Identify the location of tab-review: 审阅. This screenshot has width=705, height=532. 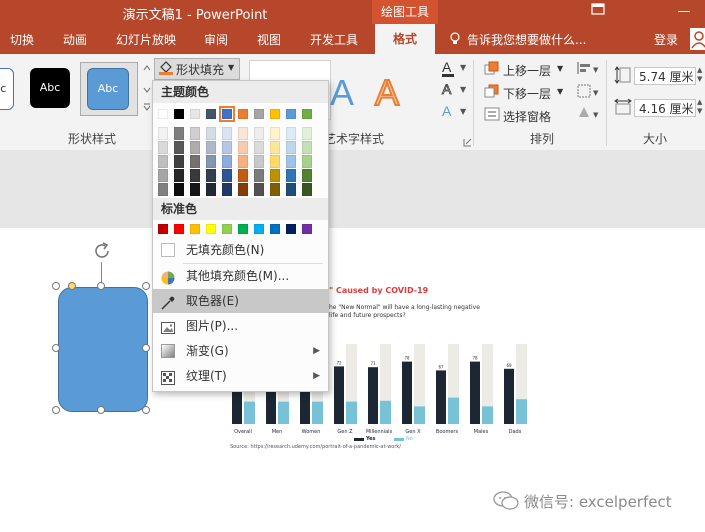
(216, 39).